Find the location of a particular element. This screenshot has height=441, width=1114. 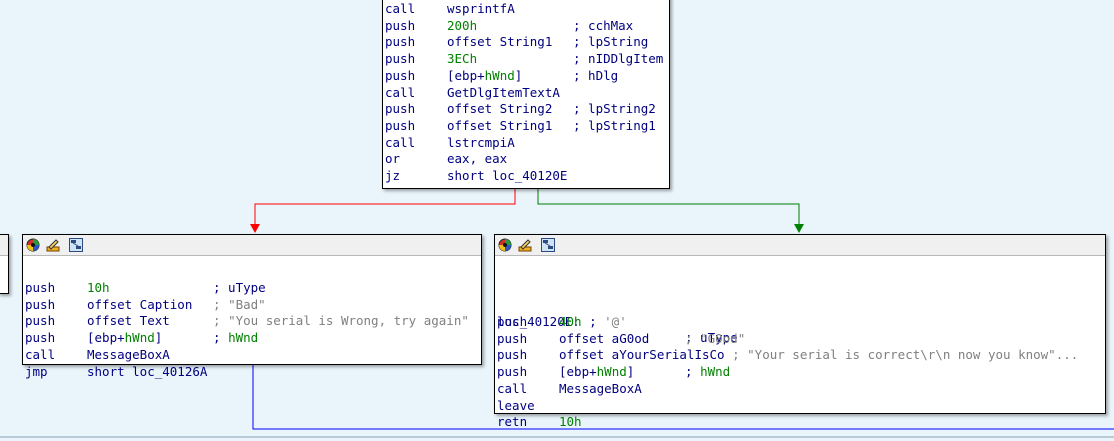

edge-false is located at coordinates (383, 211).